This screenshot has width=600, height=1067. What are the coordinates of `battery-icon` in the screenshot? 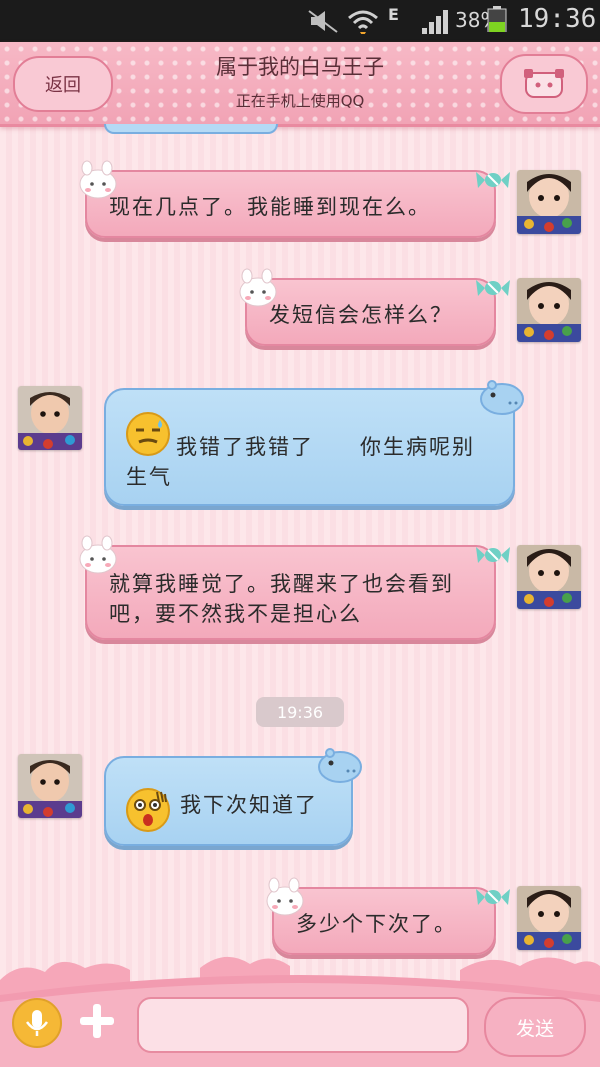 It's located at (497, 19).